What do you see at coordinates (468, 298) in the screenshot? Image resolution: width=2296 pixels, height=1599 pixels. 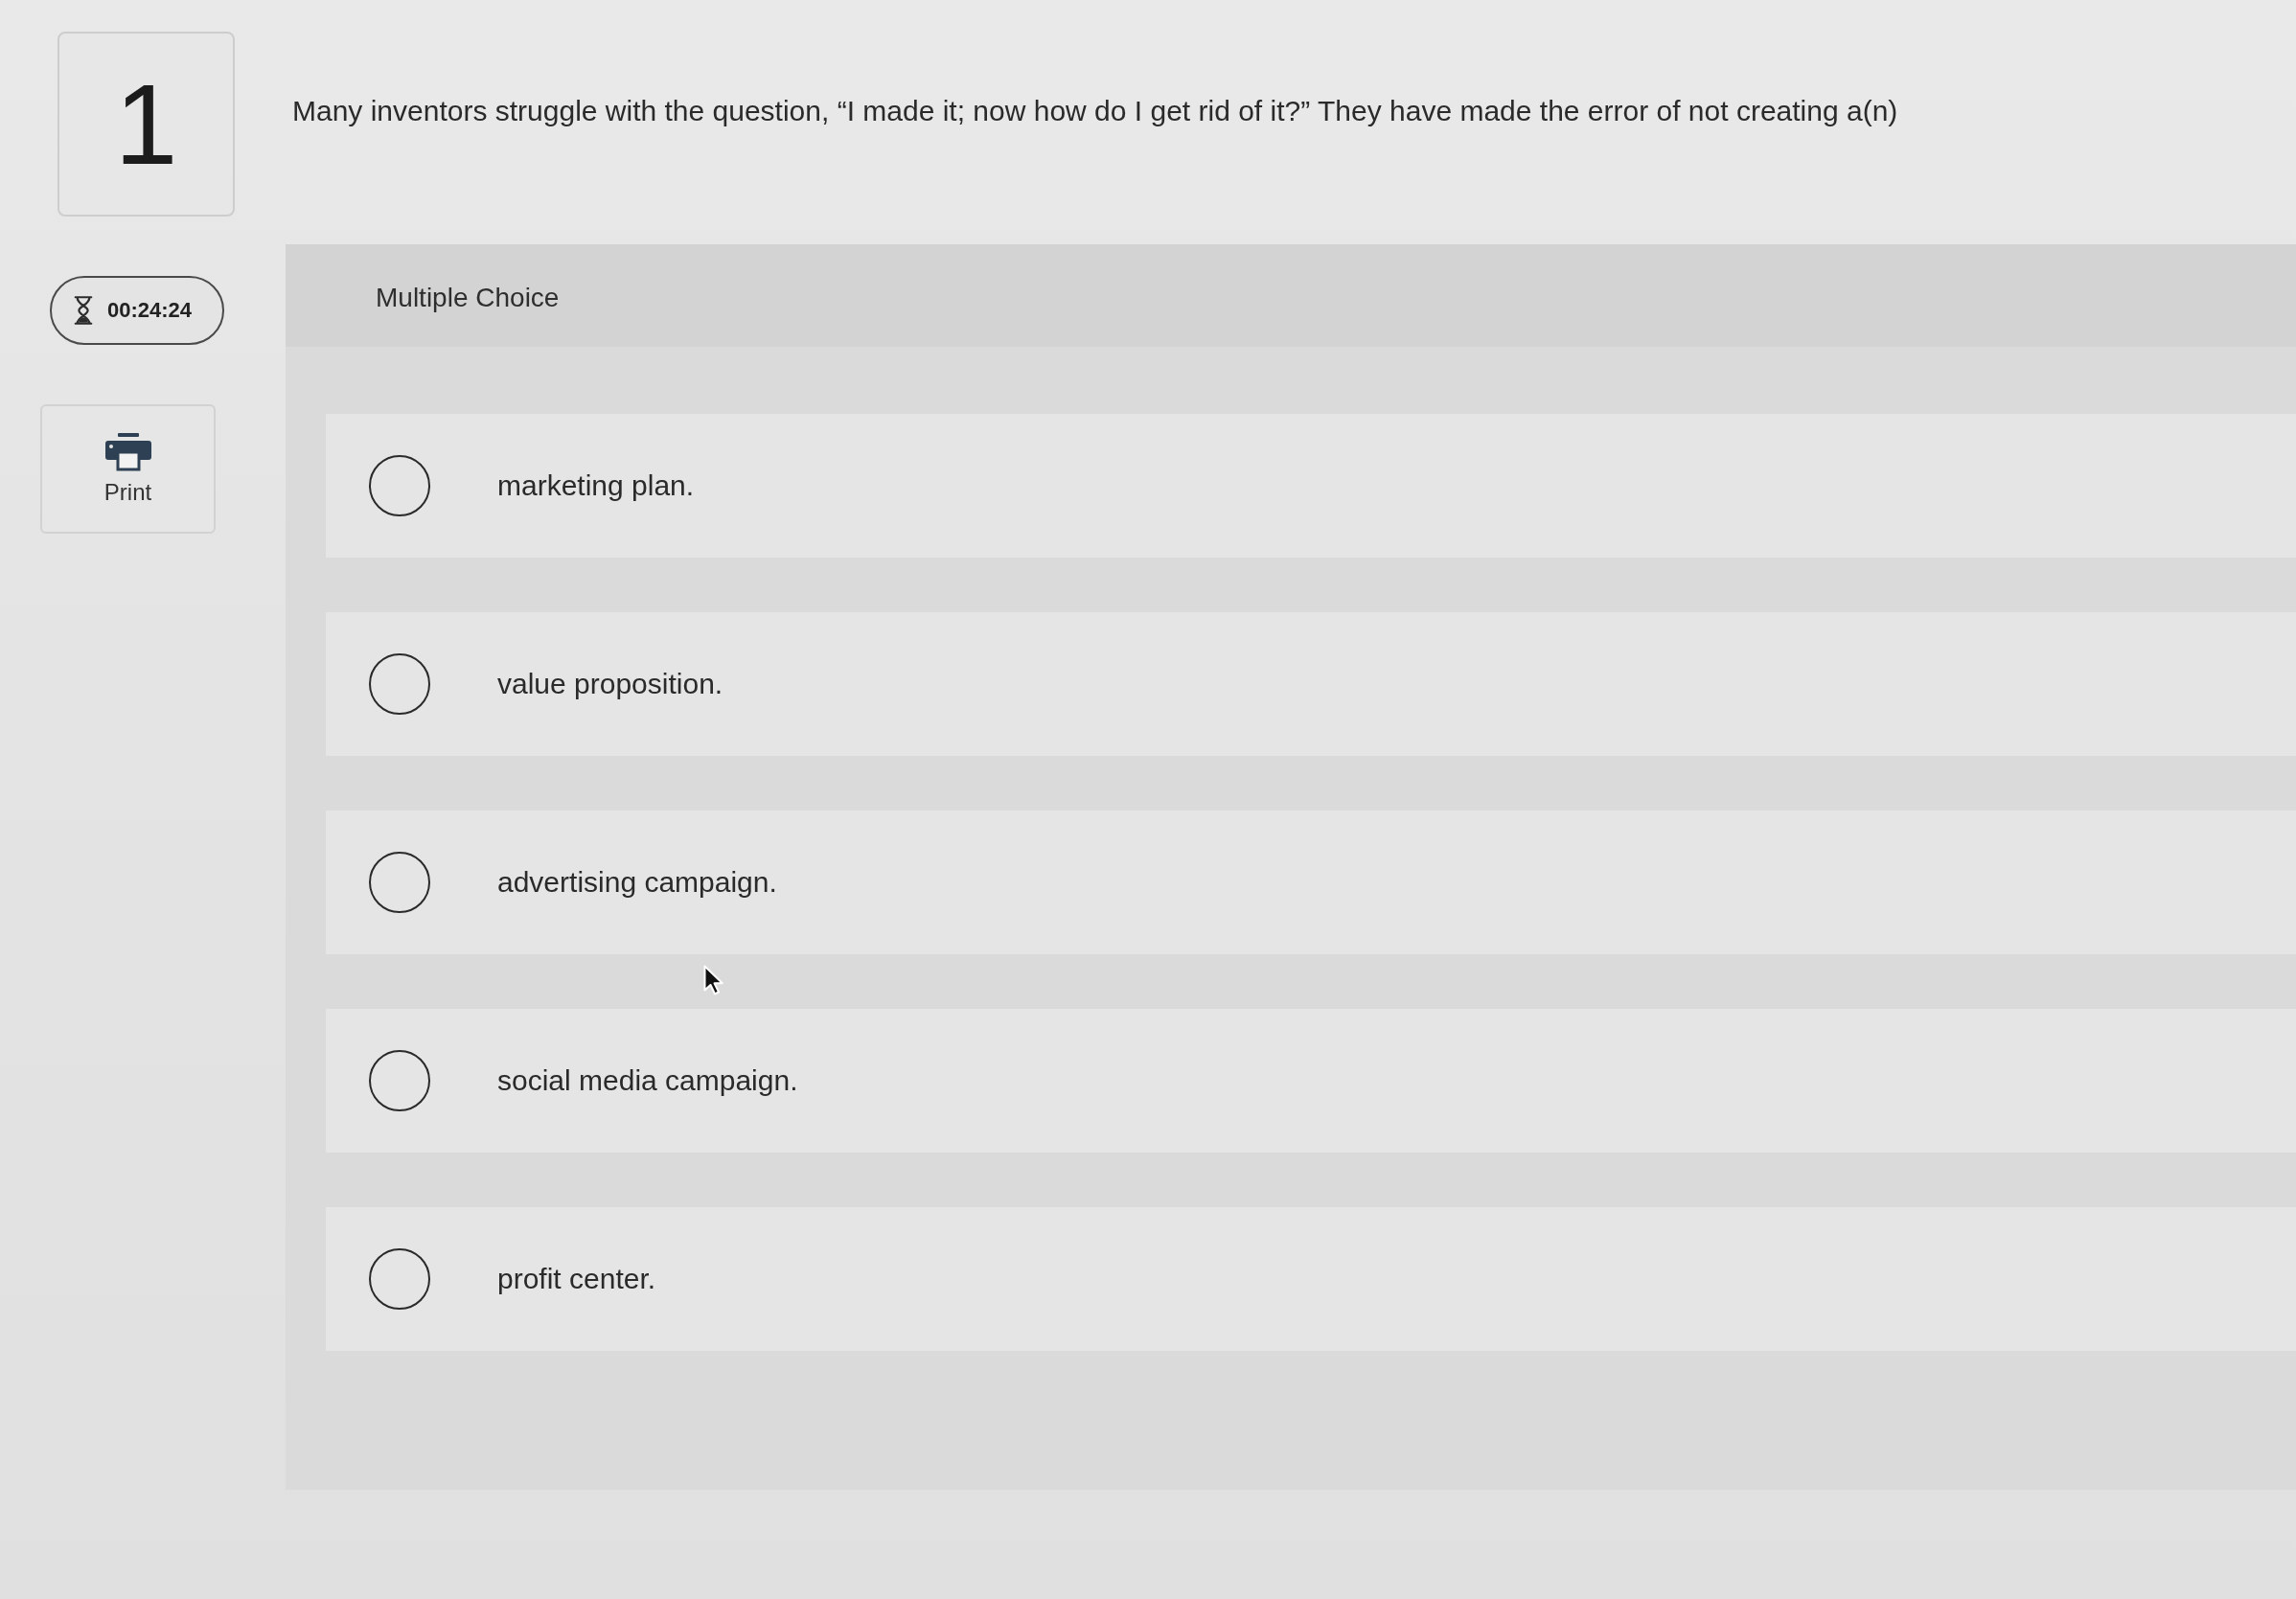 I see `question-type-label: Multiple Choice` at bounding box center [468, 298].